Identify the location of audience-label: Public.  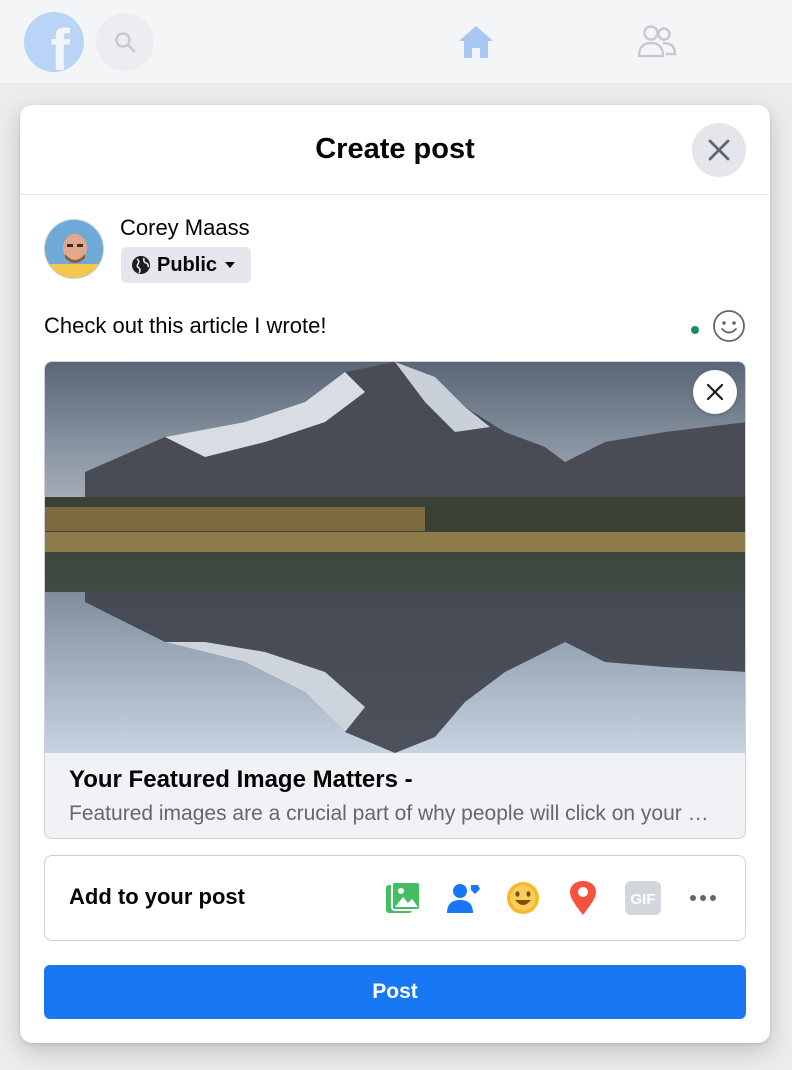
(187, 264).